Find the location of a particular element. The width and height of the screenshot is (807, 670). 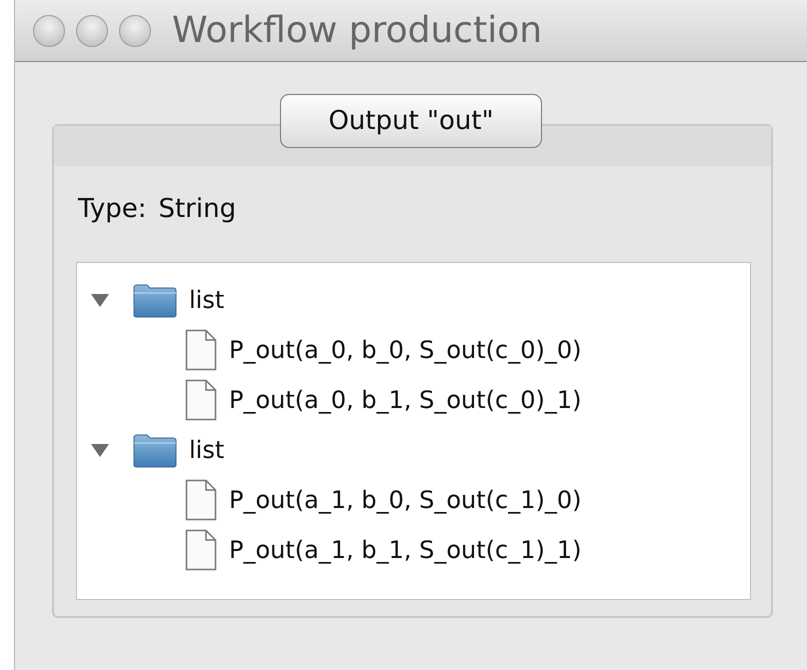

zoom-button is located at coordinates (135, 30).